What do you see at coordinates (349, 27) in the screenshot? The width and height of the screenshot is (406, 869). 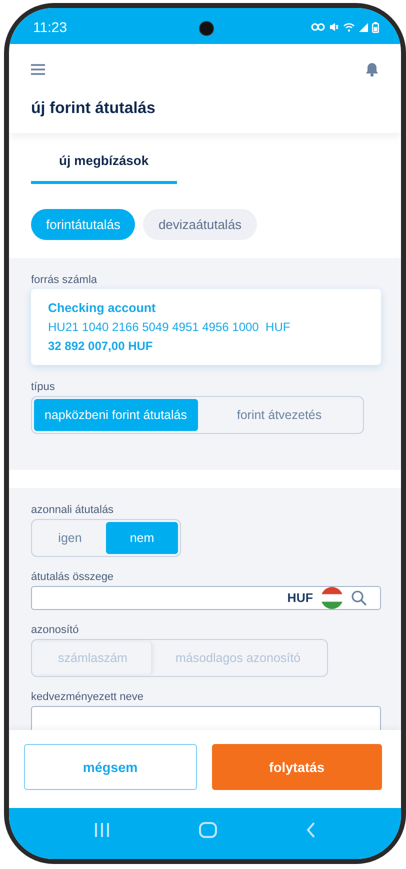 I see `wifi-icon` at bounding box center [349, 27].